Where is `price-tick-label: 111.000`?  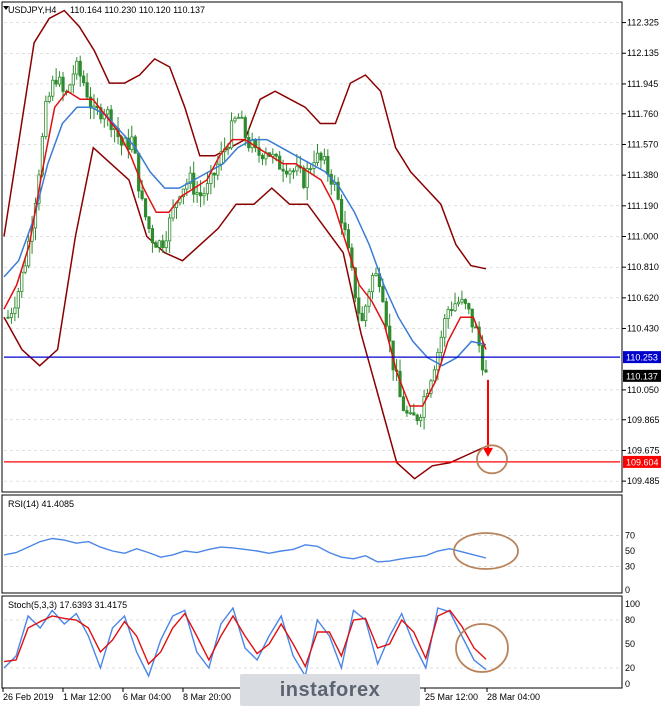
price-tick-label: 111.000 is located at coordinates (642, 237).